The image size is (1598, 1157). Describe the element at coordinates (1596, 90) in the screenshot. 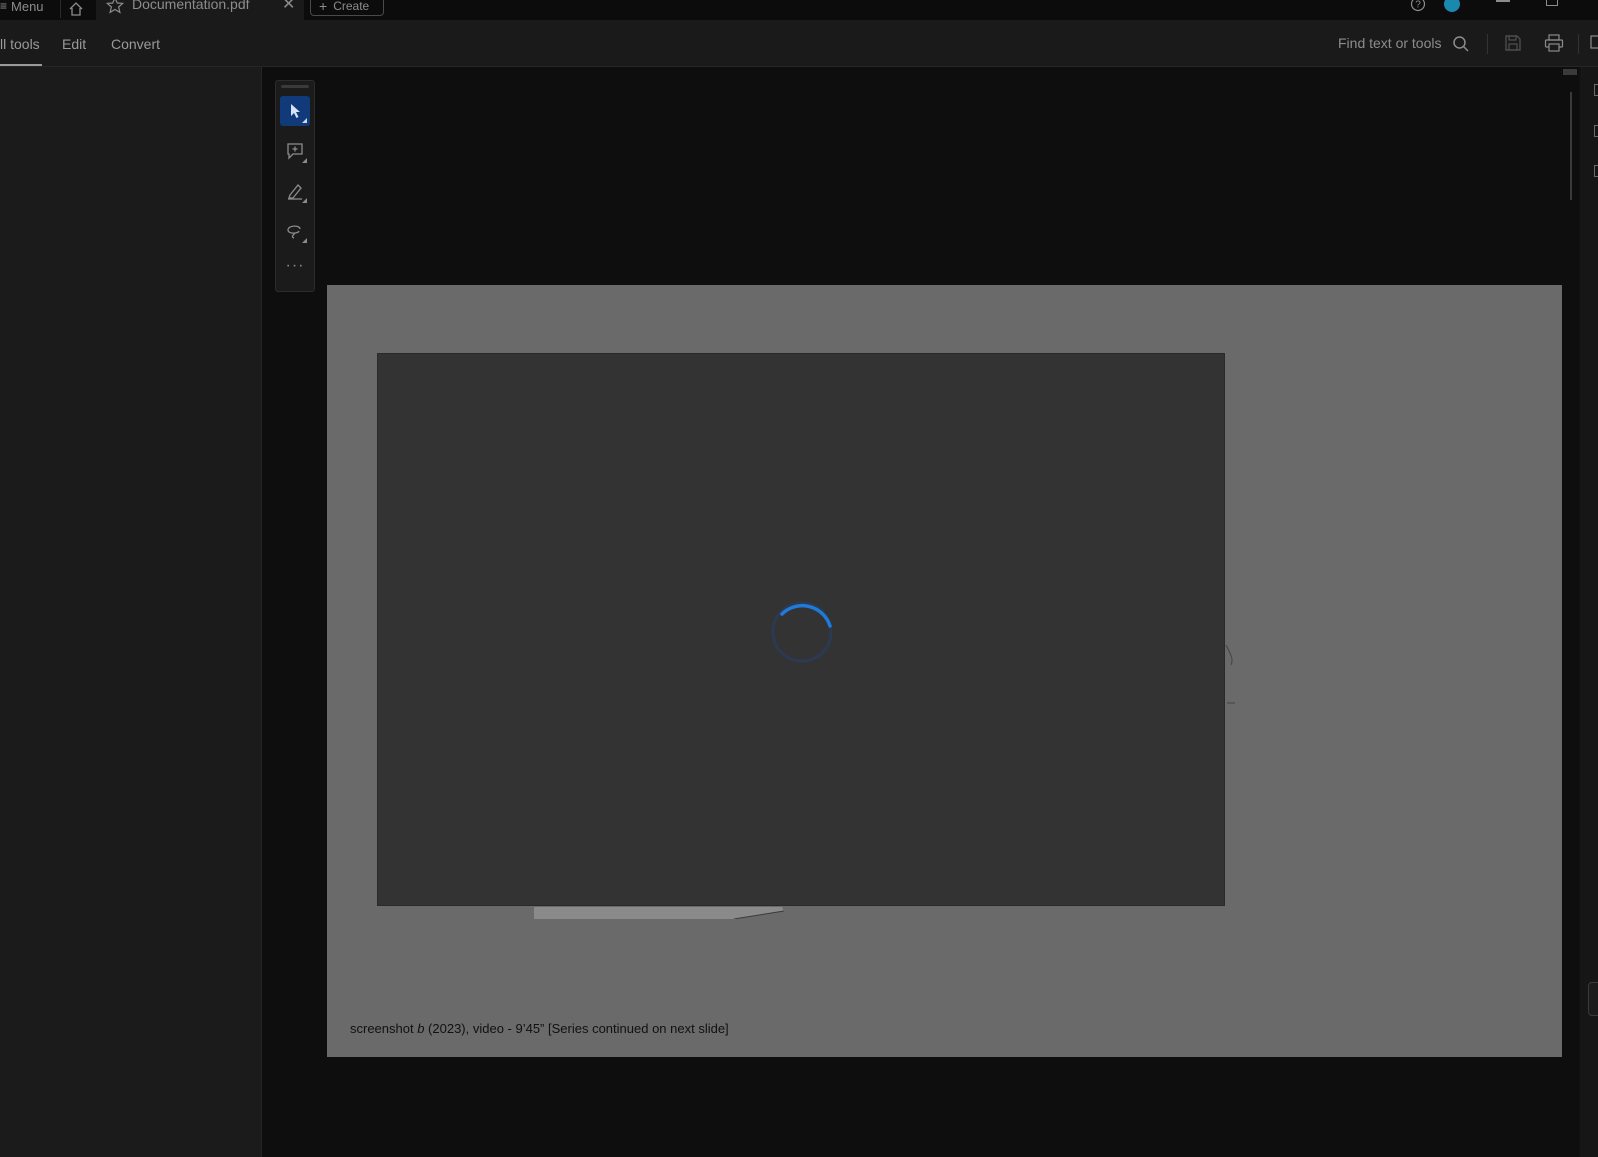

I see `comment-panel-icon` at that location.